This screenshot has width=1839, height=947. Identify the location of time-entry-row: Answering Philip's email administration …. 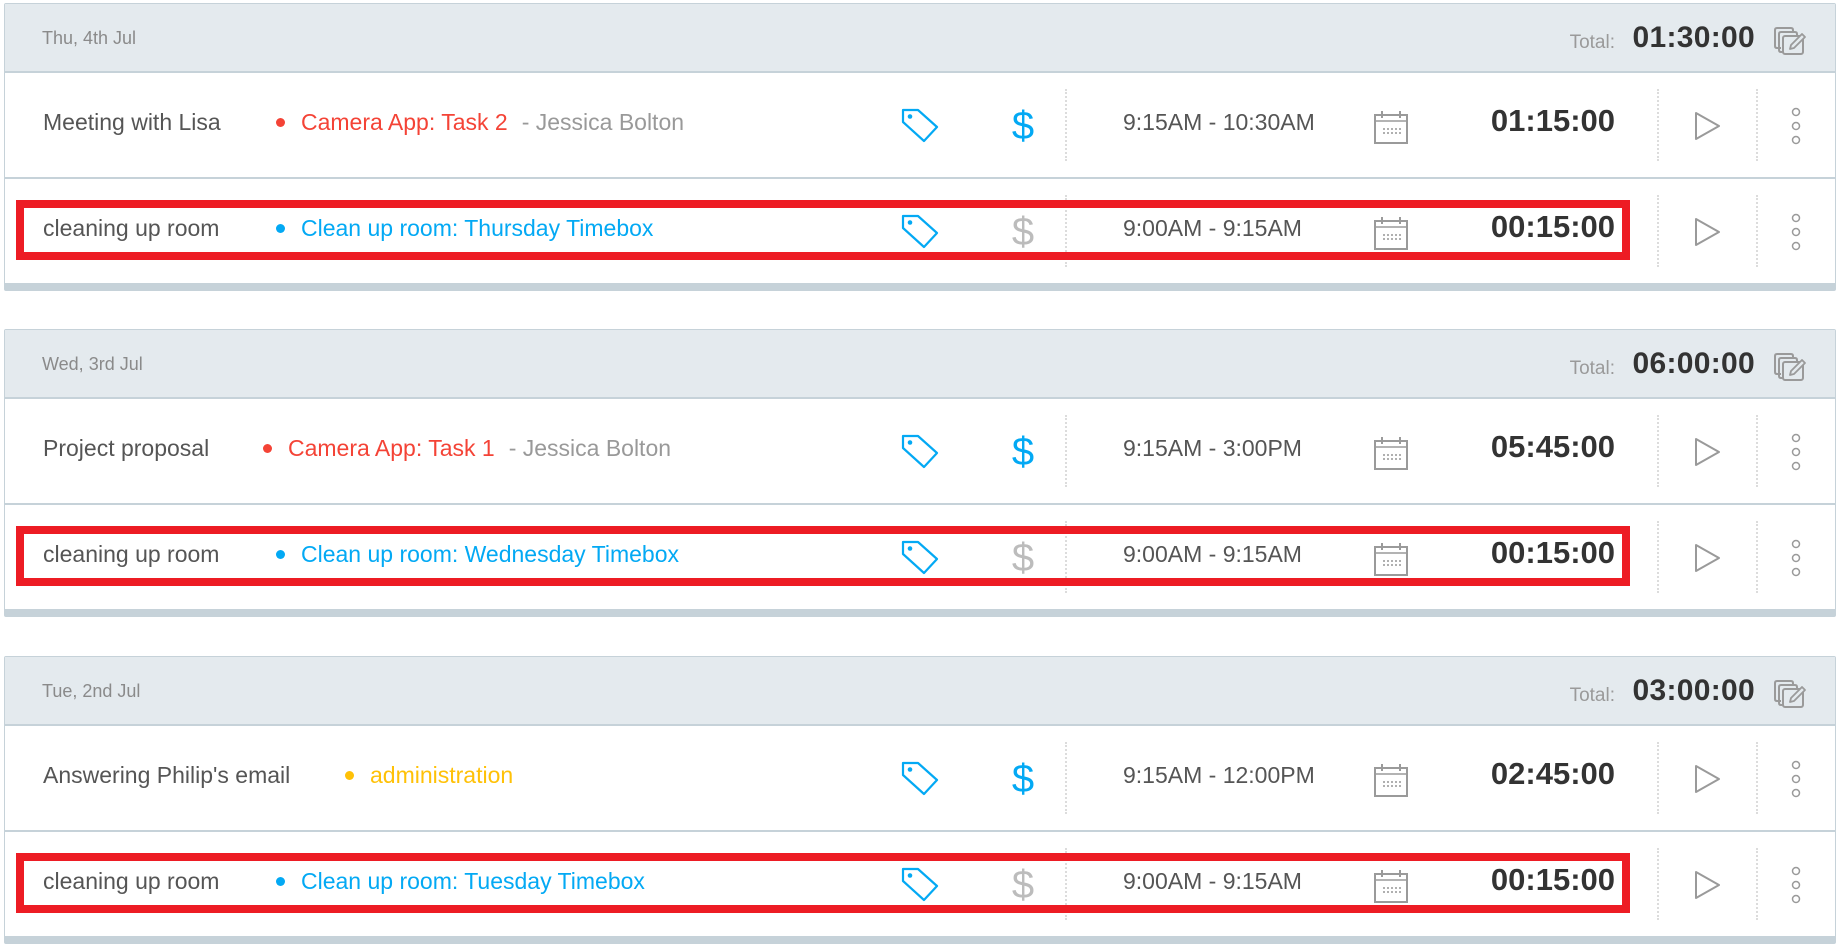
(920, 779).